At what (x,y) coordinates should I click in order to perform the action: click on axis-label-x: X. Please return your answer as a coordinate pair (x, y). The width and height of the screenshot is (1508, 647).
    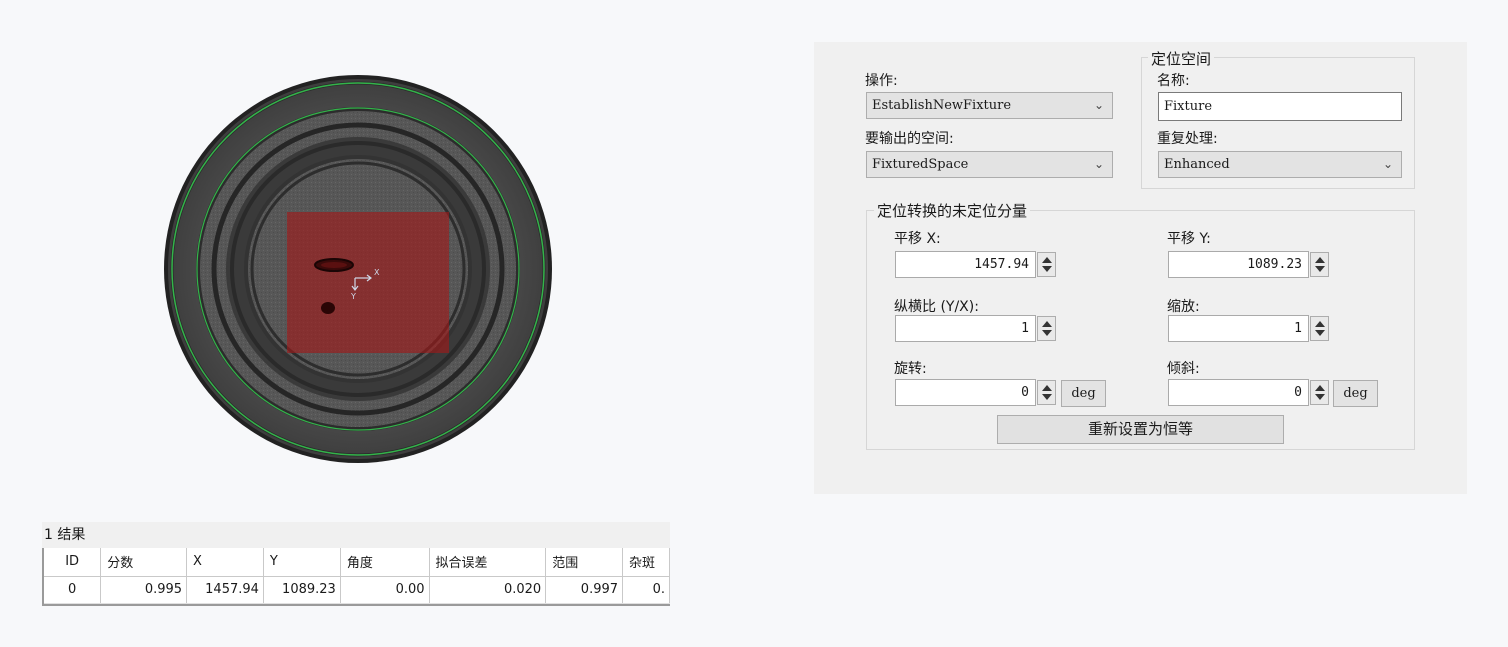
    Looking at the image, I should click on (377, 272).